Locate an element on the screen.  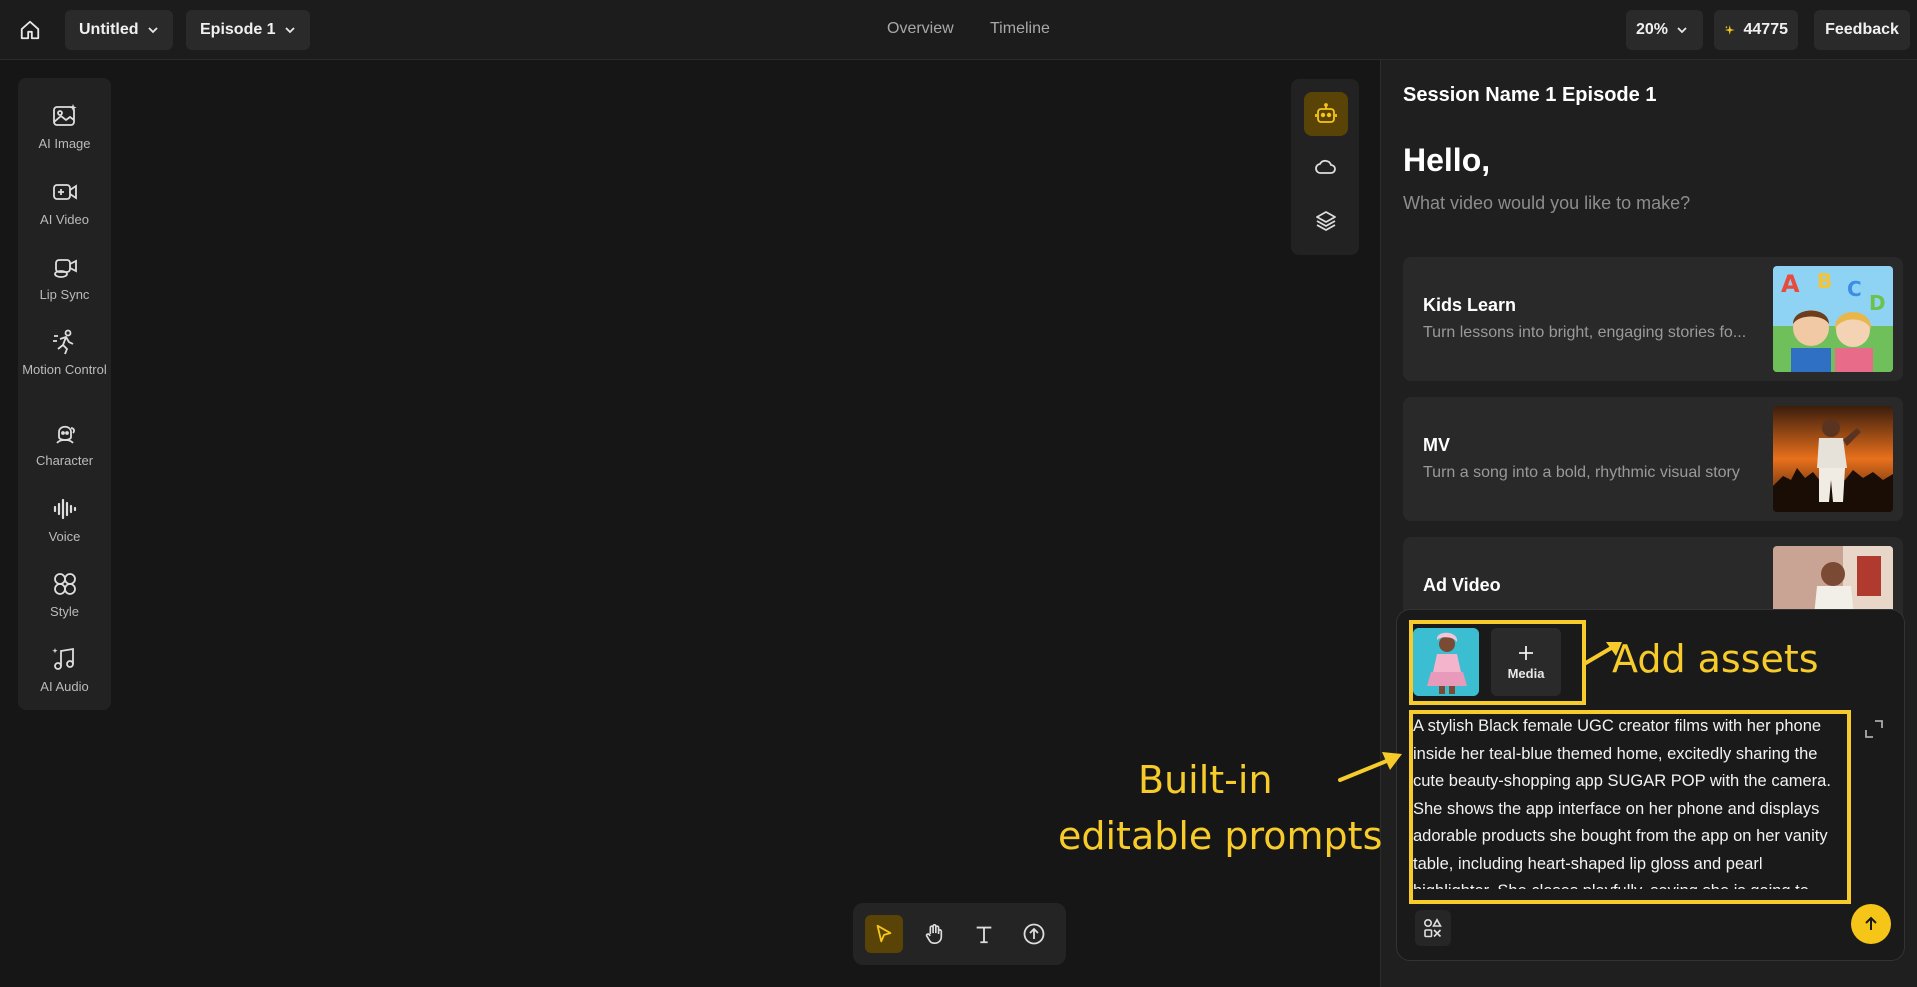
project-name: Untitled is located at coordinates (109, 29).